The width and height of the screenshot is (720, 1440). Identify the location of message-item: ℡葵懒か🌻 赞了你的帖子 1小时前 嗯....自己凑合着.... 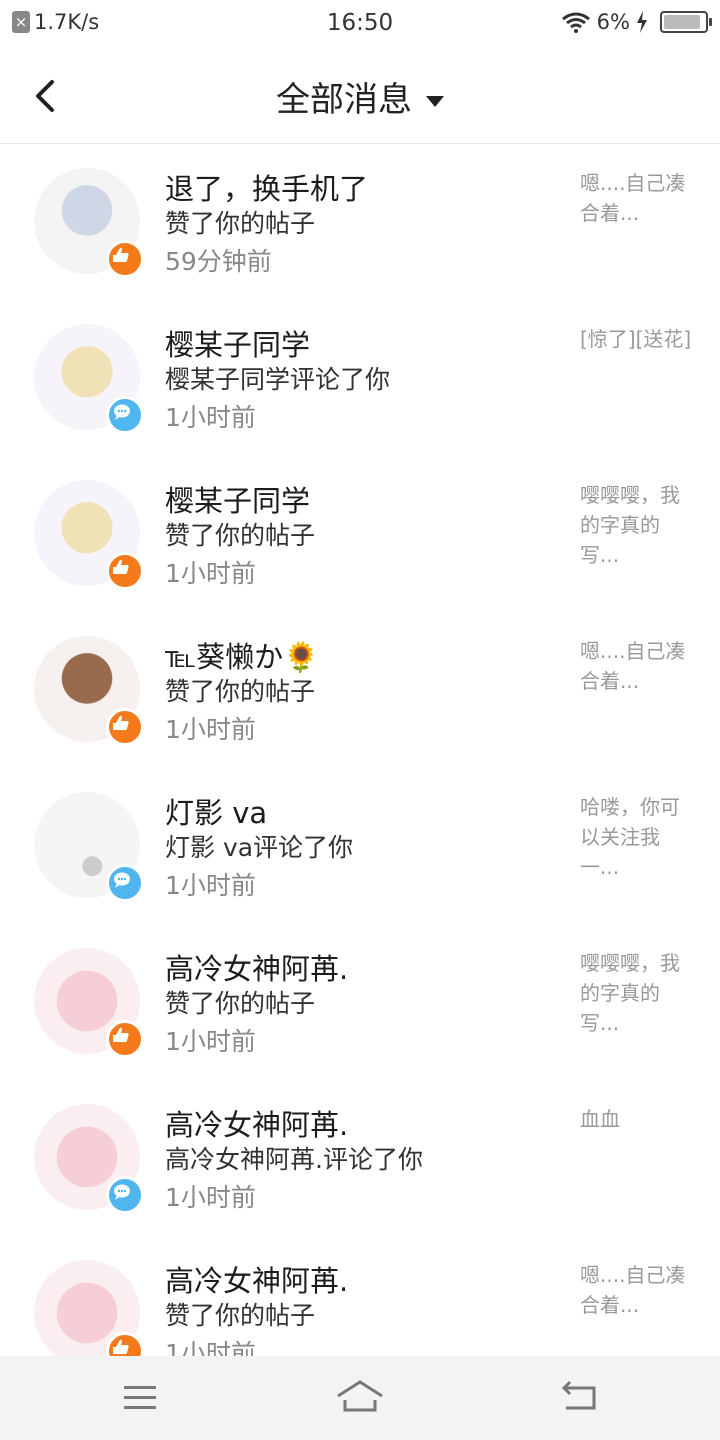
(360, 690).